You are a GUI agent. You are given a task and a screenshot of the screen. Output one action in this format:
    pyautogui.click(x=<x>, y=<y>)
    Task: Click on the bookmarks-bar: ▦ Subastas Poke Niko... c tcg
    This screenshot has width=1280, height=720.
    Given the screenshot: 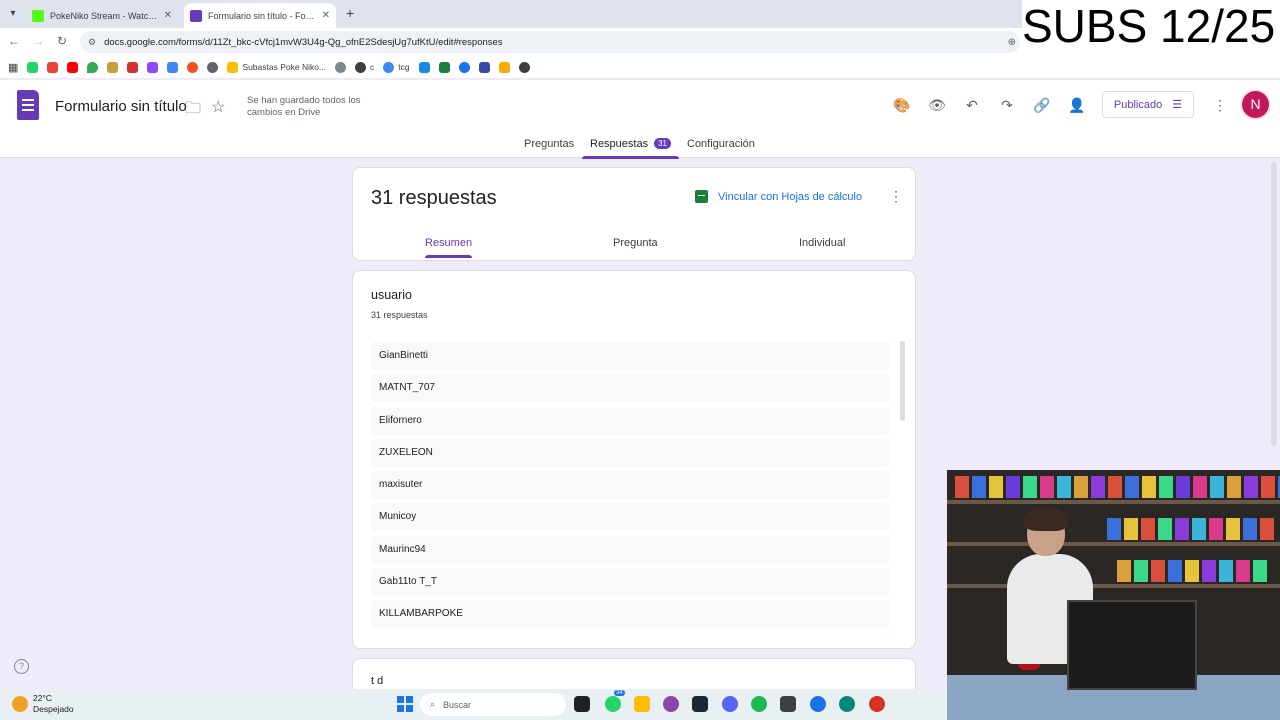 What is the action you would take?
    pyautogui.click(x=640, y=67)
    